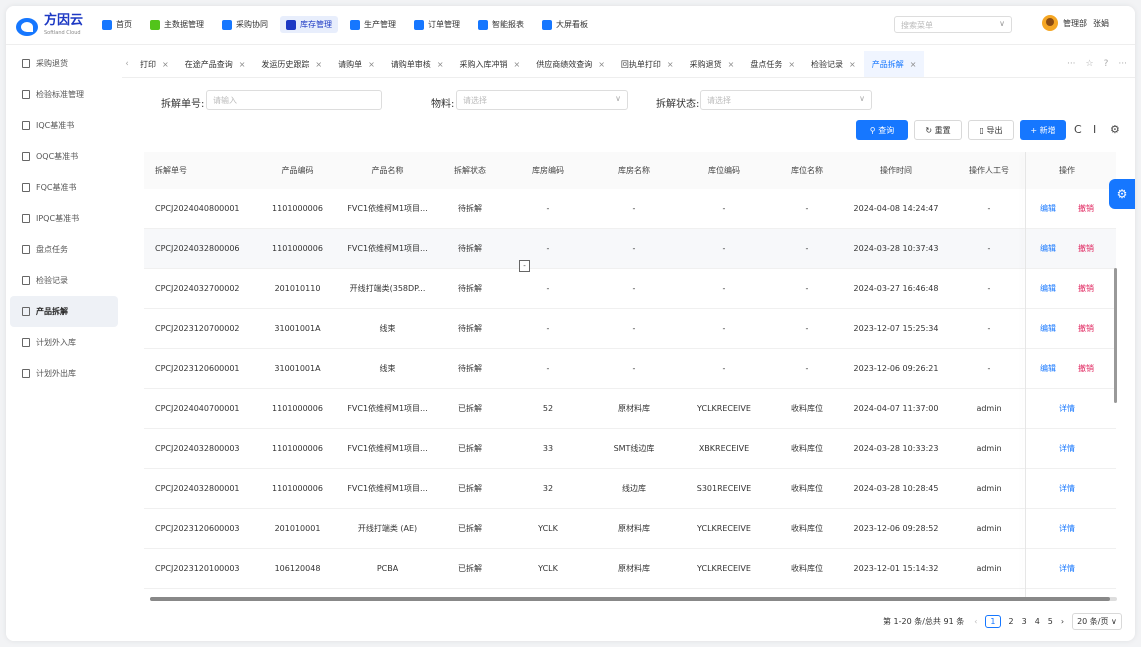  Describe the element at coordinates (991, 130) in the screenshot. I see `export-button: ▯ 导出` at that location.